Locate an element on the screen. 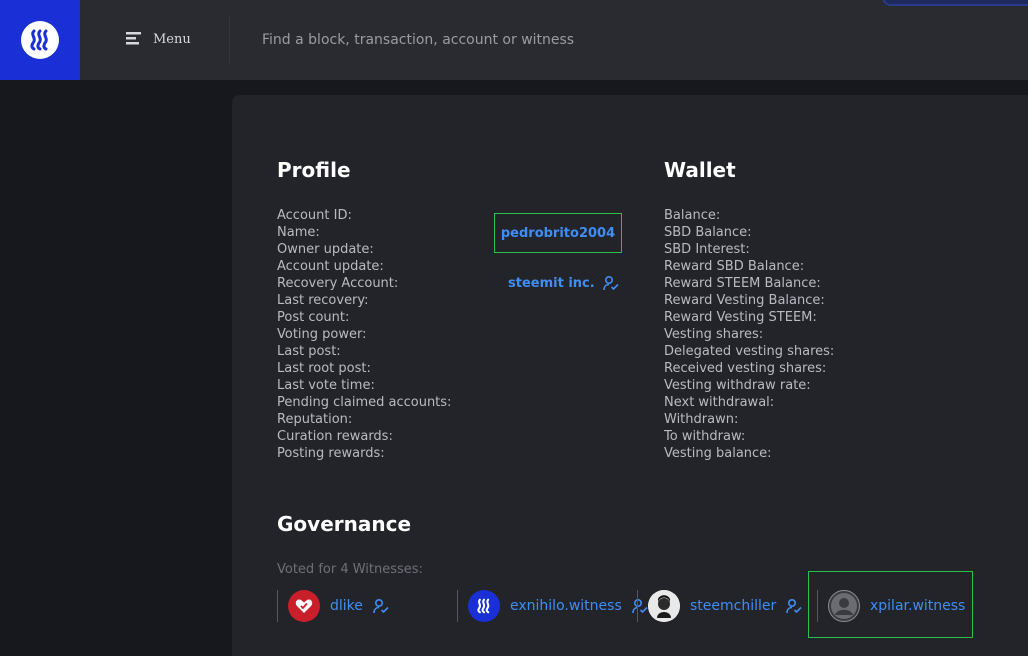 This screenshot has width=1028, height=656. recovery-account: steemit inc. is located at coordinates (563, 283).